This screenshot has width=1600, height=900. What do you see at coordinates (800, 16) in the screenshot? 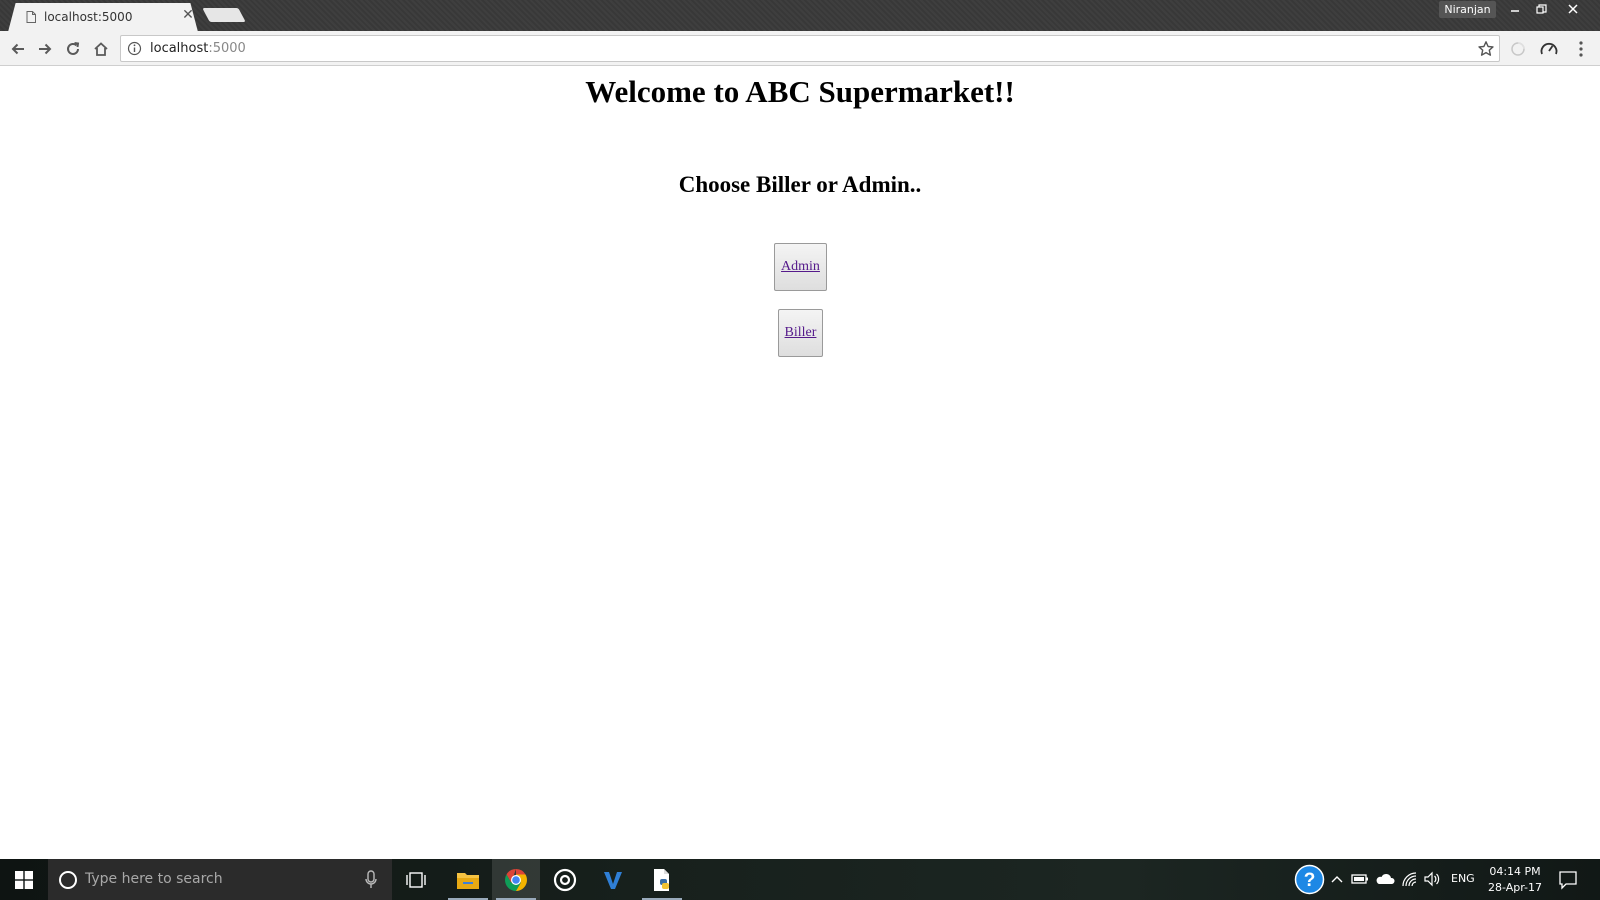
I see `browser-titlebar: localhost:5000 ✕ Niranjan` at bounding box center [800, 16].